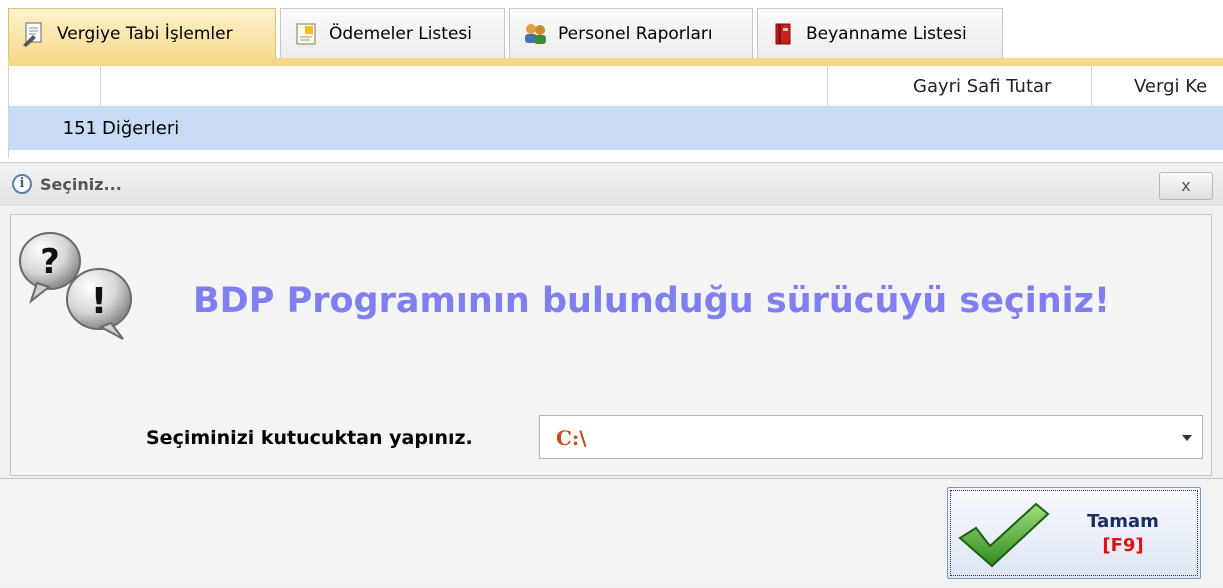 The width and height of the screenshot is (1223, 588). I want to click on document-stamp-icon, so click(34, 34).